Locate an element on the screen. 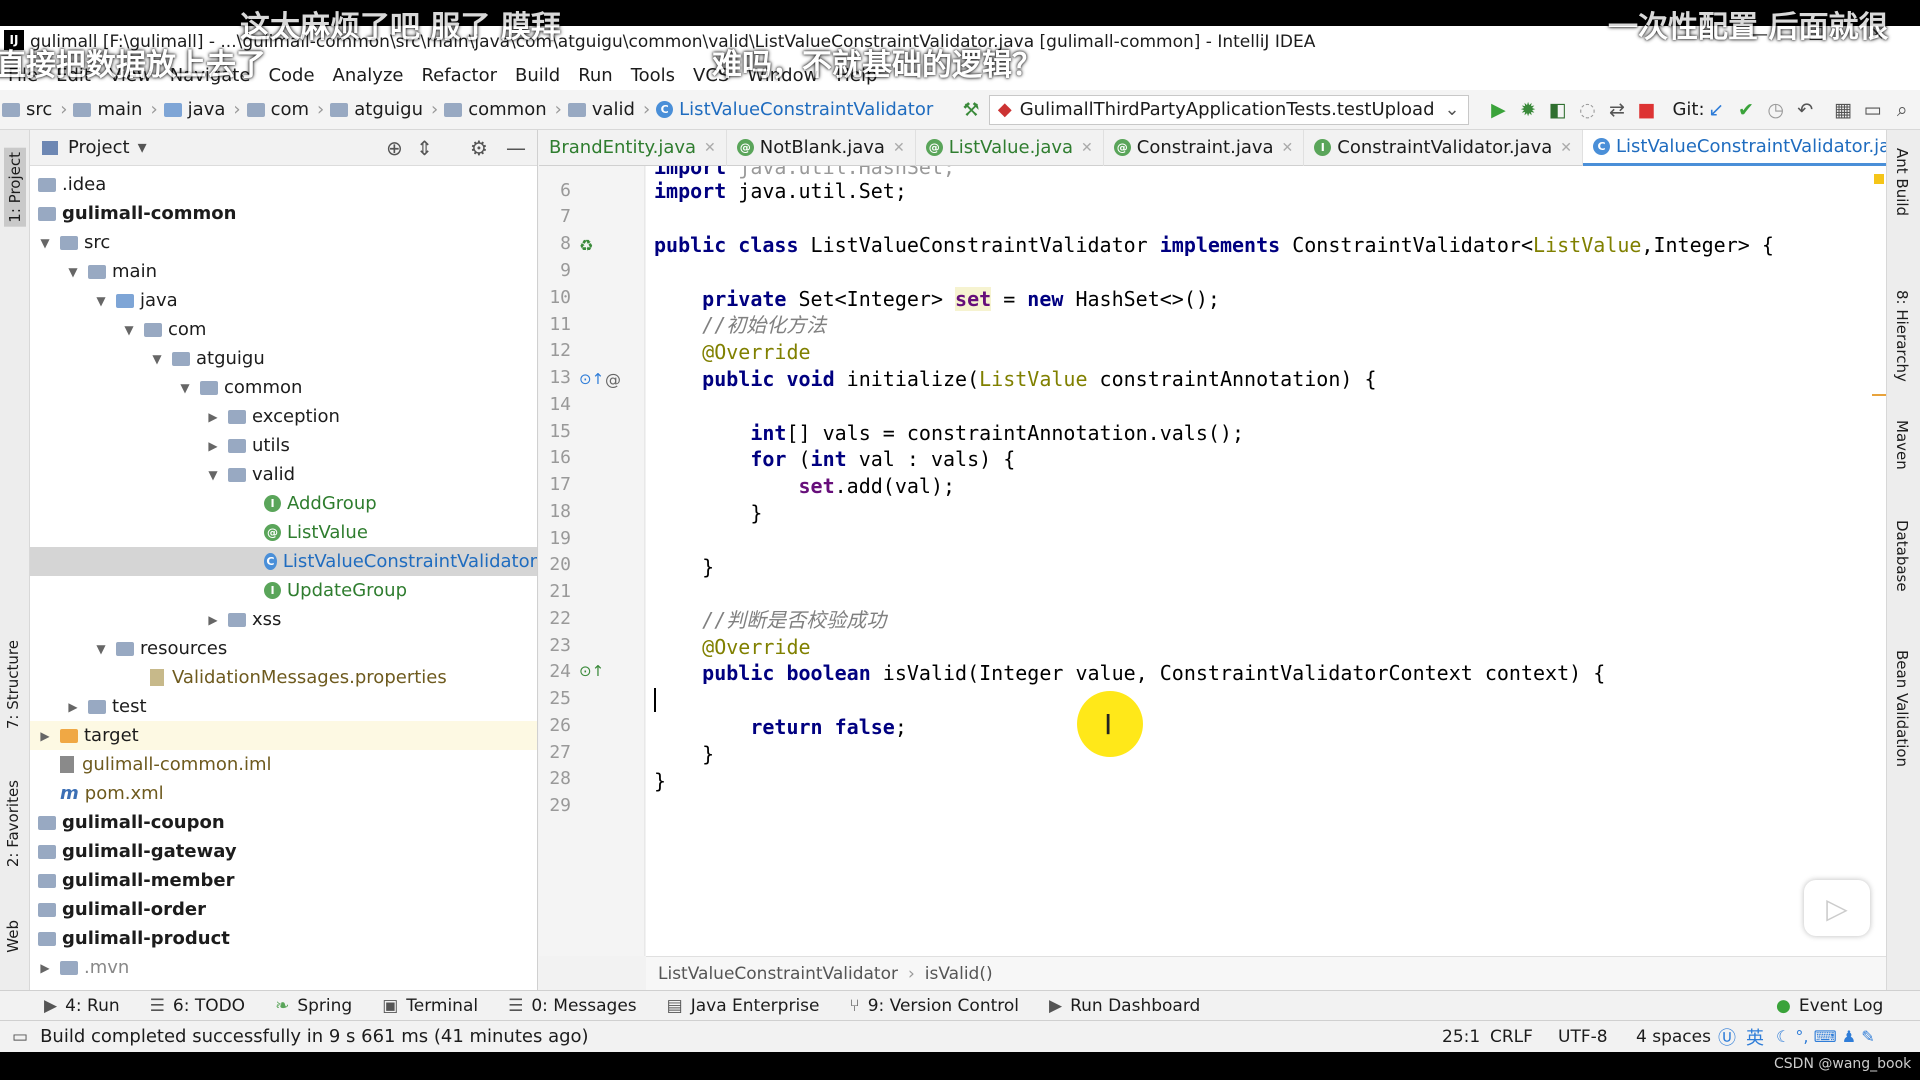  menu-code: Code is located at coordinates (291, 75).